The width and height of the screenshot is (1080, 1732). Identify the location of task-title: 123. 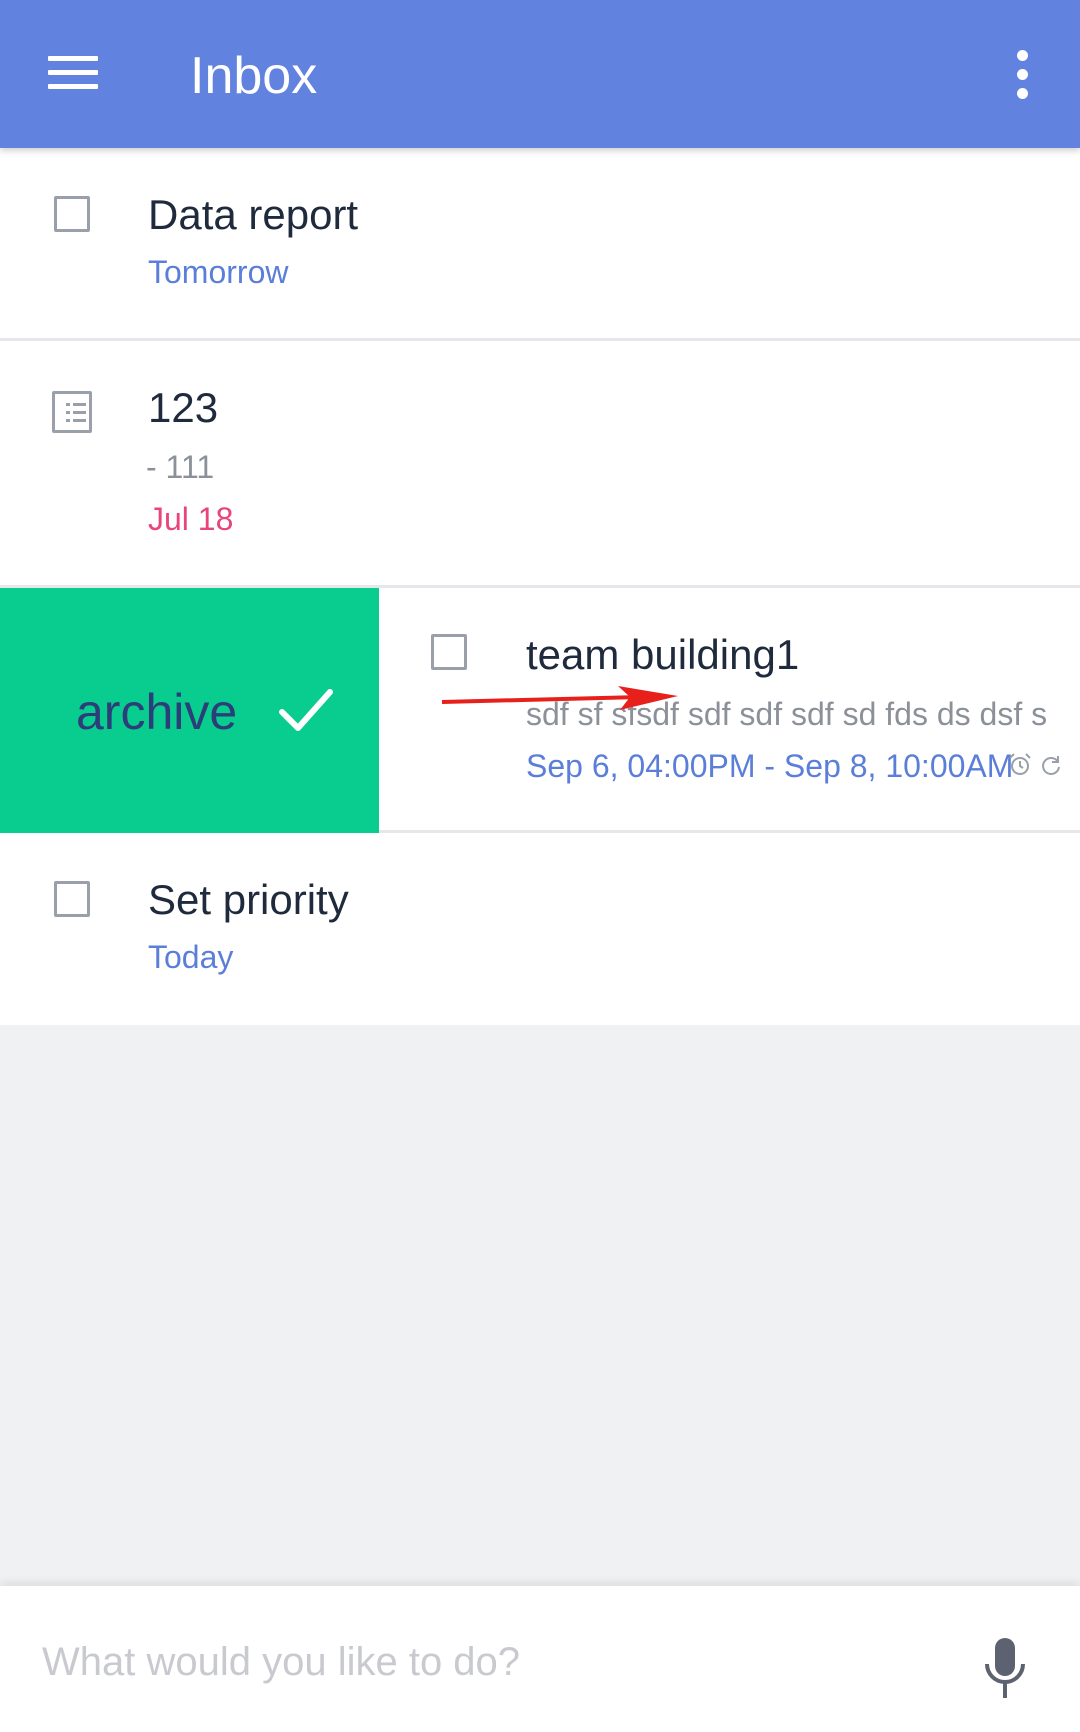
(183, 407).